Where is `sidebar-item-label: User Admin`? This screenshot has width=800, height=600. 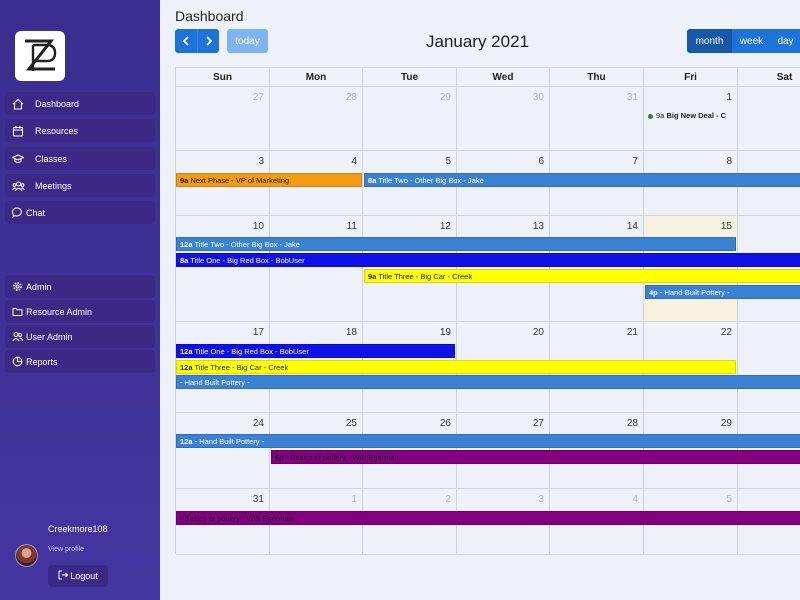 sidebar-item-label: User Admin is located at coordinates (49, 336).